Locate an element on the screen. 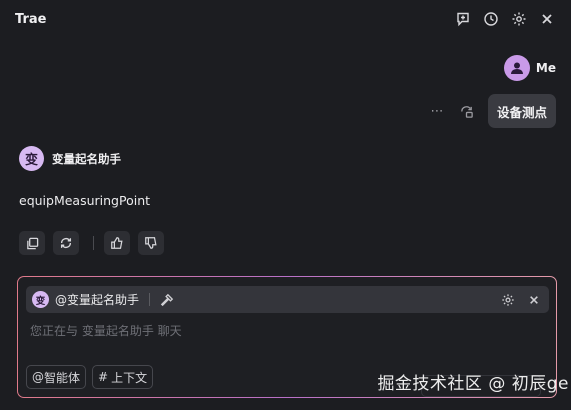 This screenshot has width=571, height=410. assistant-answer: equipMeasuringPoint is located at coordinates (85, 200).